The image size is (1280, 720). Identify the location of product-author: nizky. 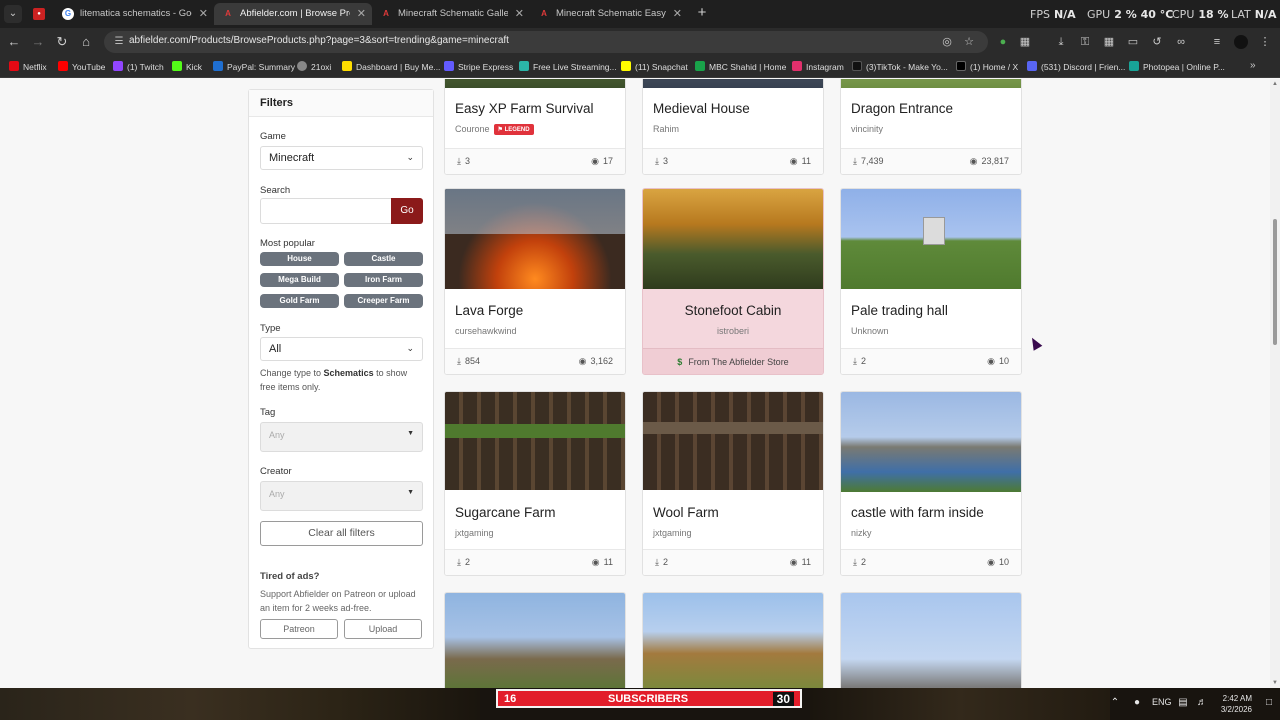
(861, 533).